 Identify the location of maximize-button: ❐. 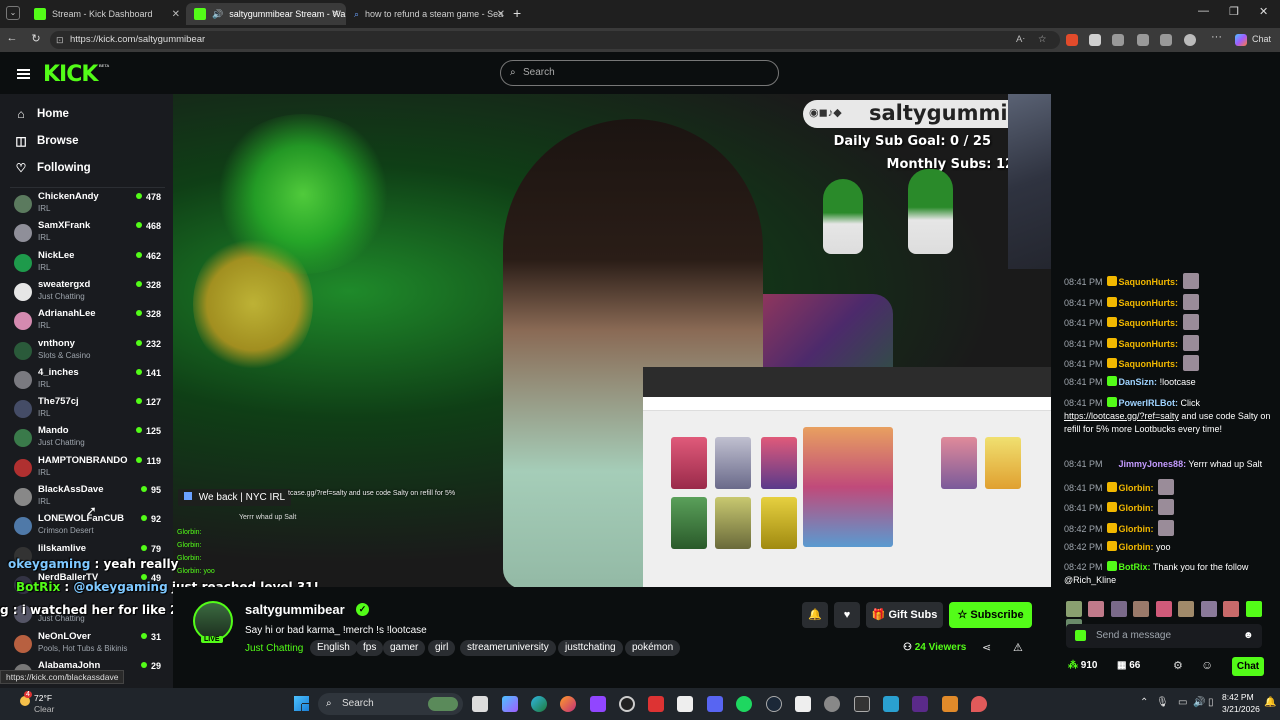
(1234, 11).